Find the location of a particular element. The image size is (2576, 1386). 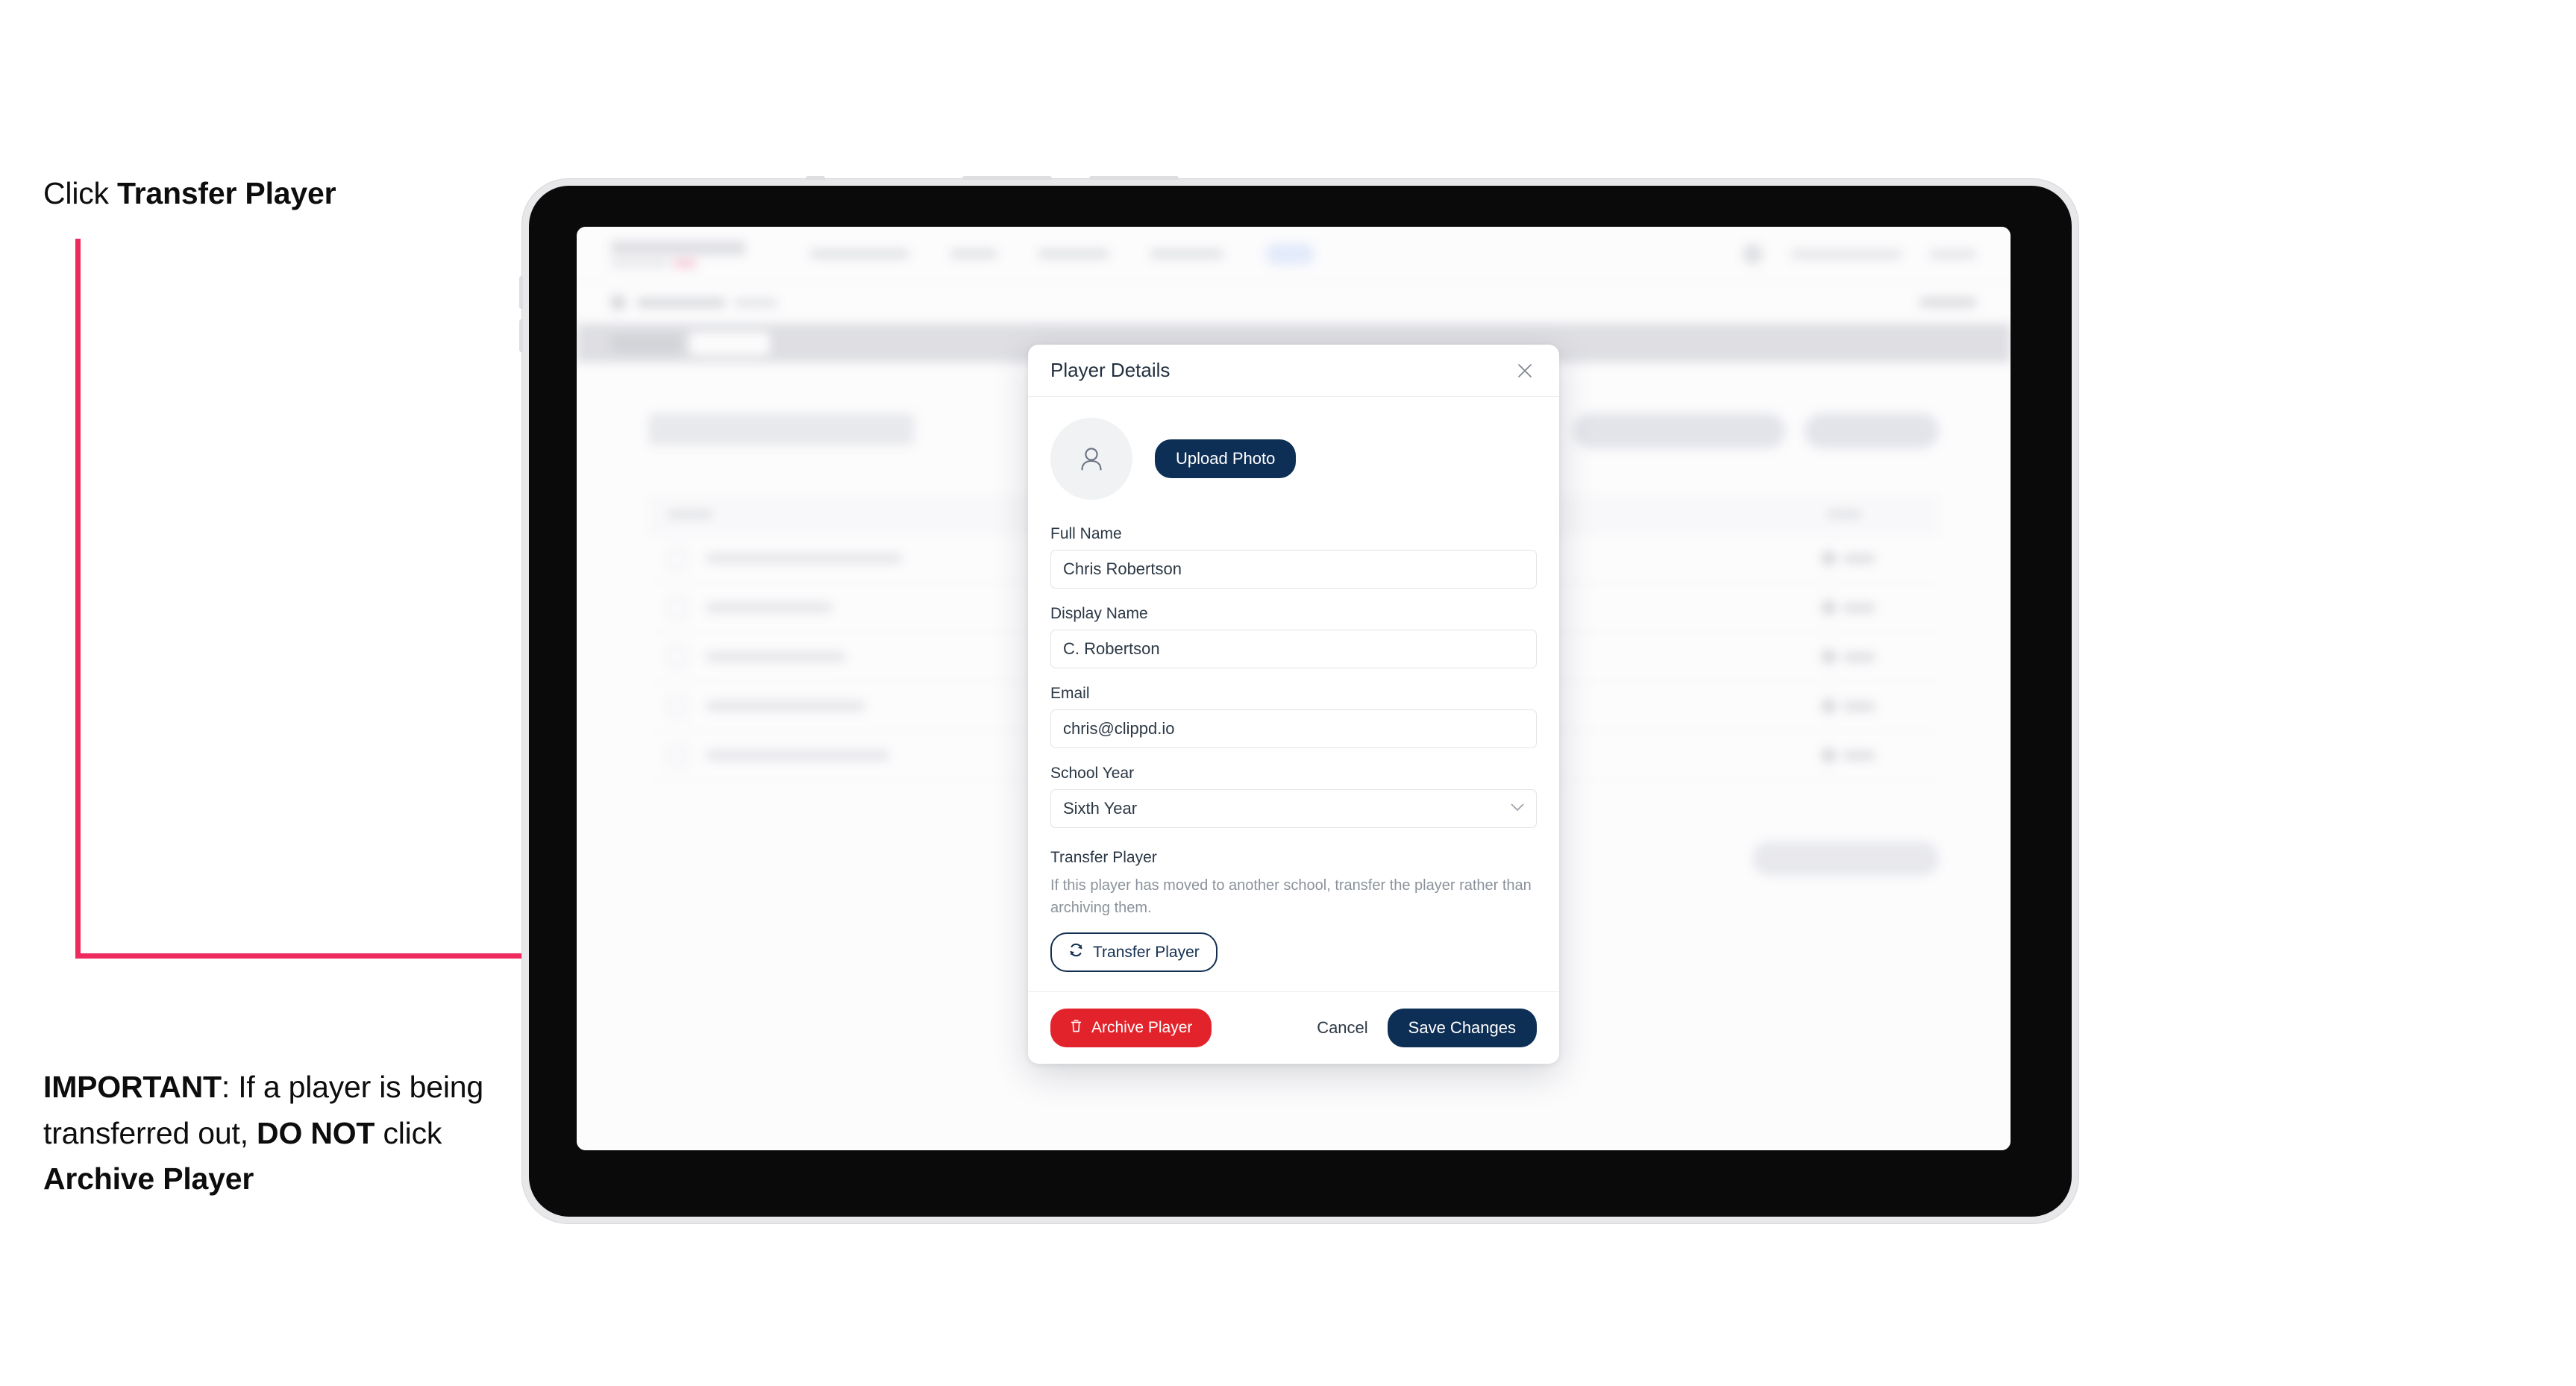

power-button is located at coordinates (1007, 178).